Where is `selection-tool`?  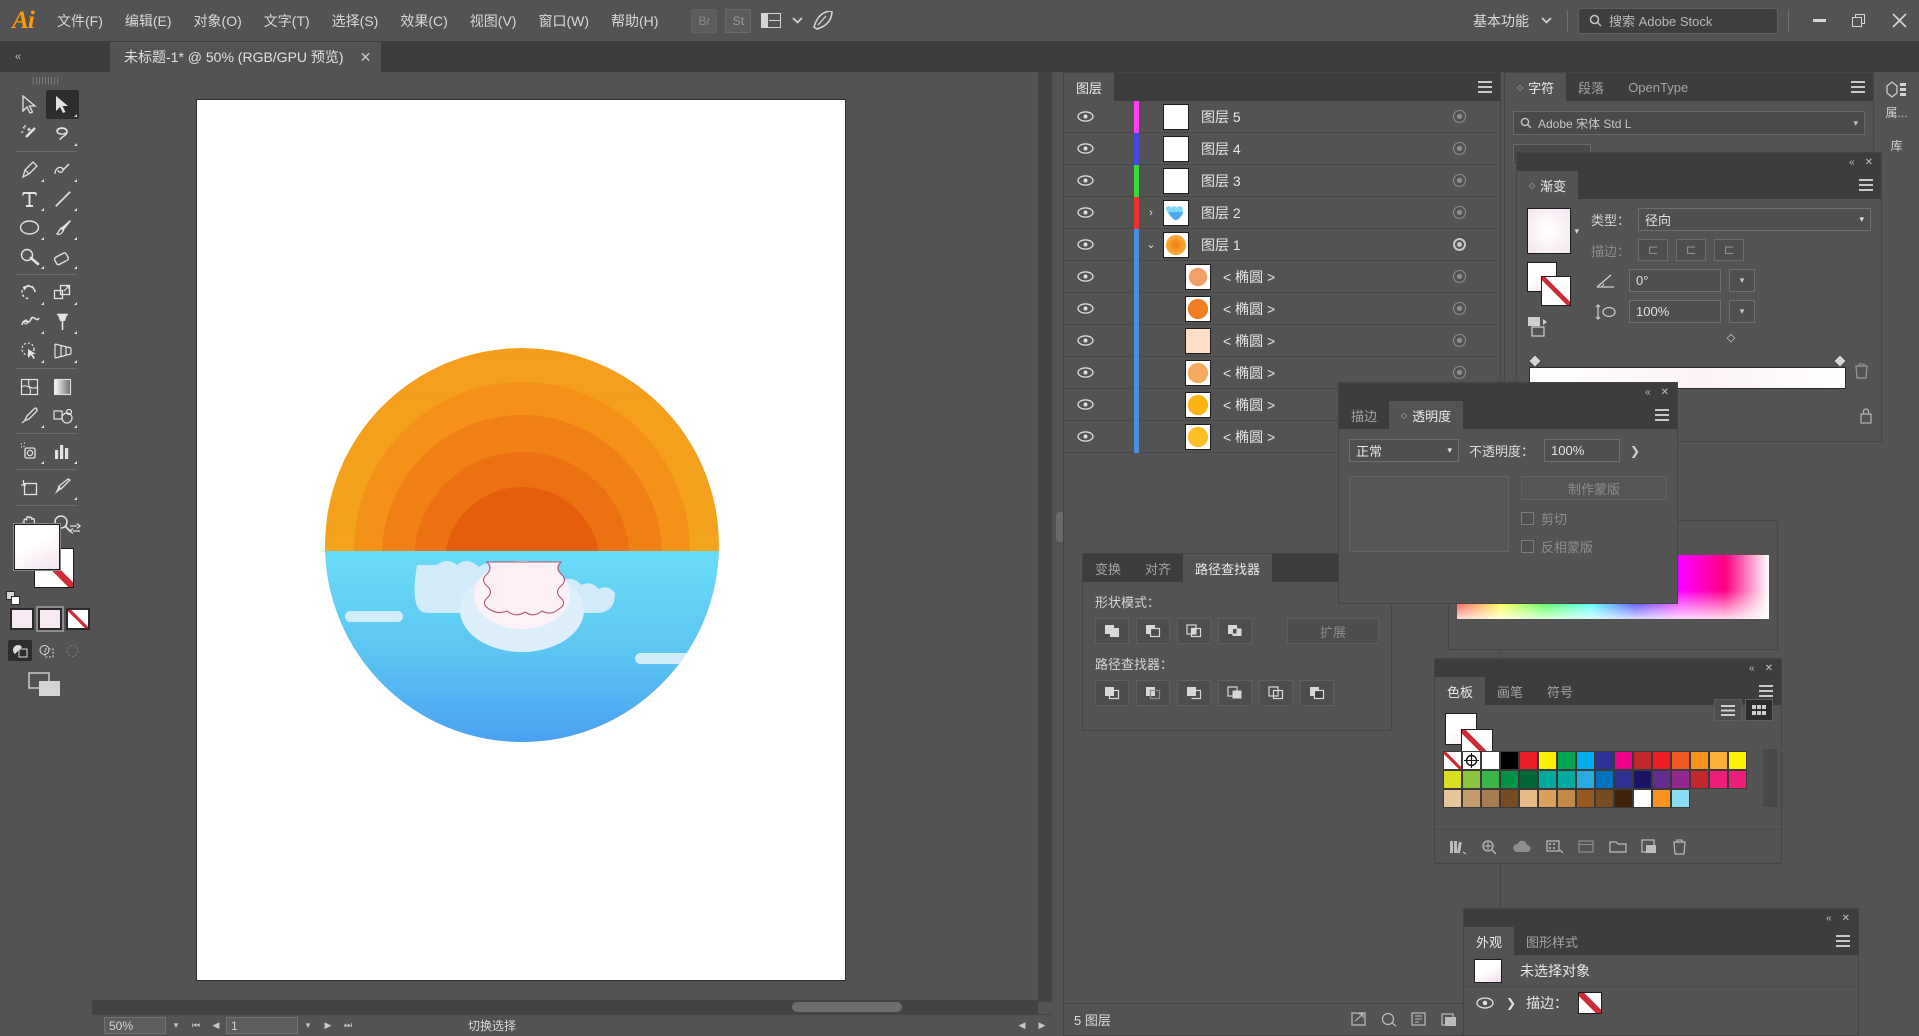
selection-tool is located at coordinates (29, 104).